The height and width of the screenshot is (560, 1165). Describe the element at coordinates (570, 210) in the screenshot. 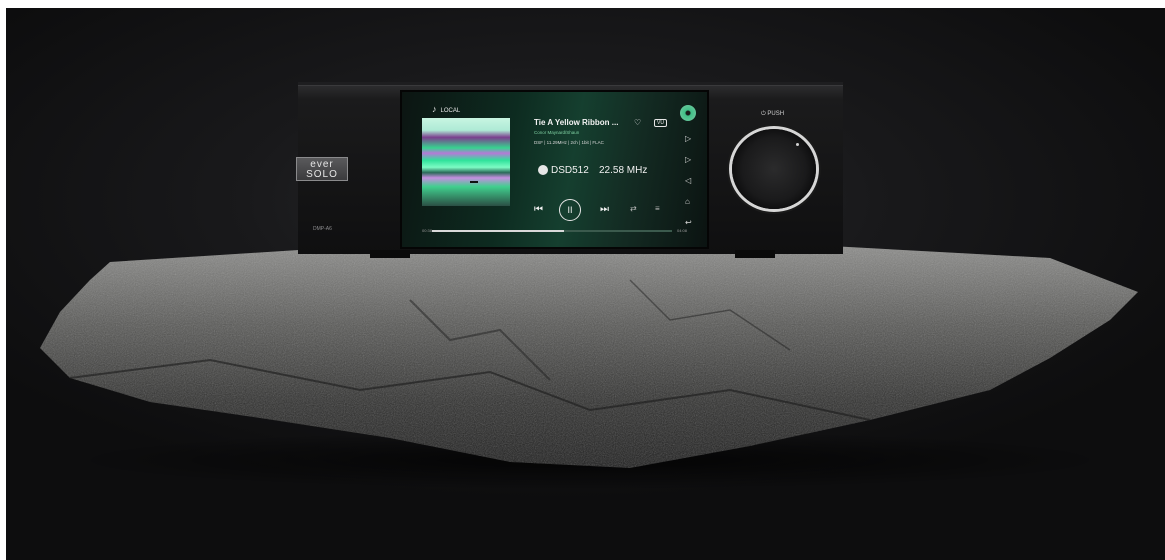

I see `pause-button: II` at that location.